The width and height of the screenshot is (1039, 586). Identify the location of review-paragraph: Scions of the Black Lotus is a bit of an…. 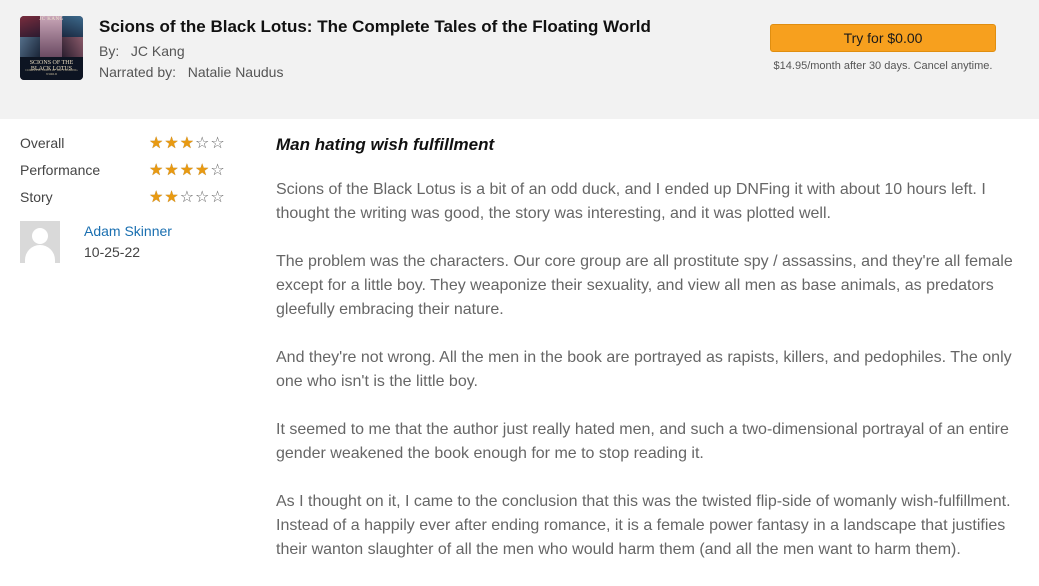
(631, 201).